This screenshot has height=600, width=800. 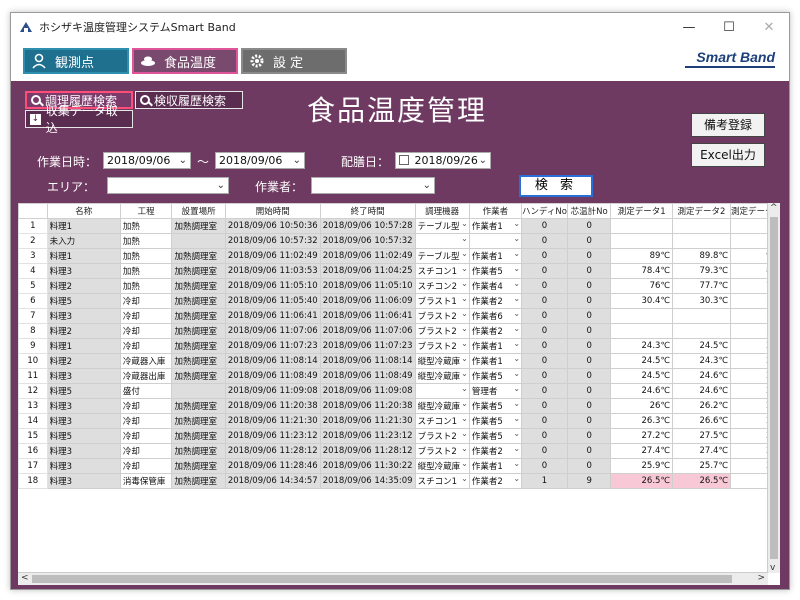 I want to click on vertical-scroll-thumb, so click(x=774, y=388).